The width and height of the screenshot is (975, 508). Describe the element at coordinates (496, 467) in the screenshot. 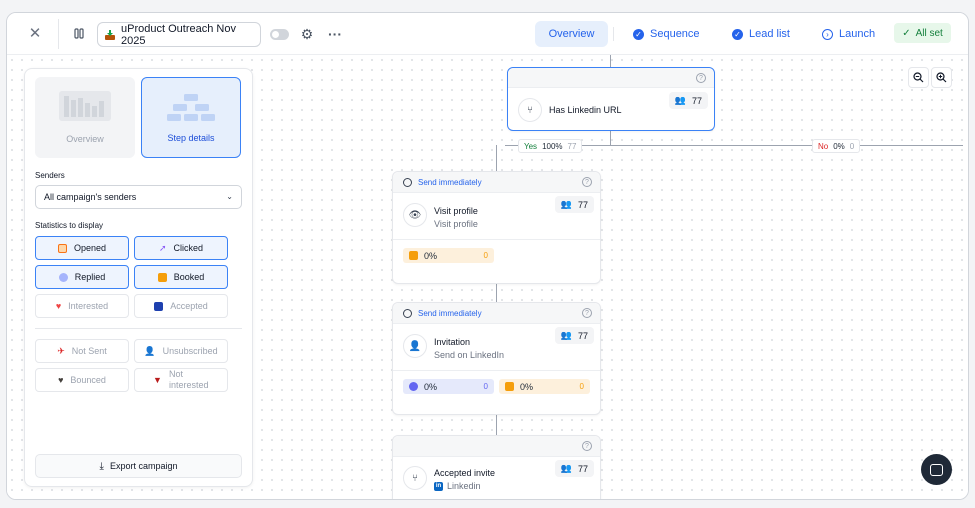

I see `step-node-accepted-invite: ? ⑂ Accepted invite in Linkedin 👥 77` at that location.